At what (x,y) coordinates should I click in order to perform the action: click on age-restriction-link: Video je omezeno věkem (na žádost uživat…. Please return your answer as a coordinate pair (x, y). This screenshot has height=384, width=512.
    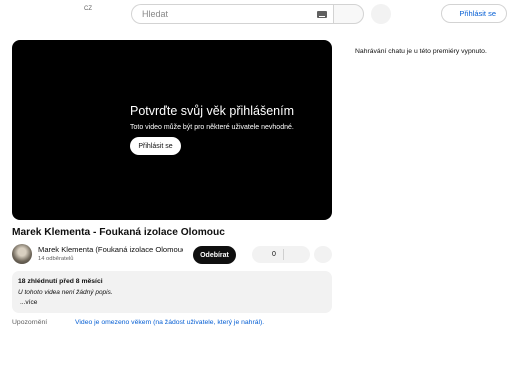
    Looking at the image, I should click on (169, 322).